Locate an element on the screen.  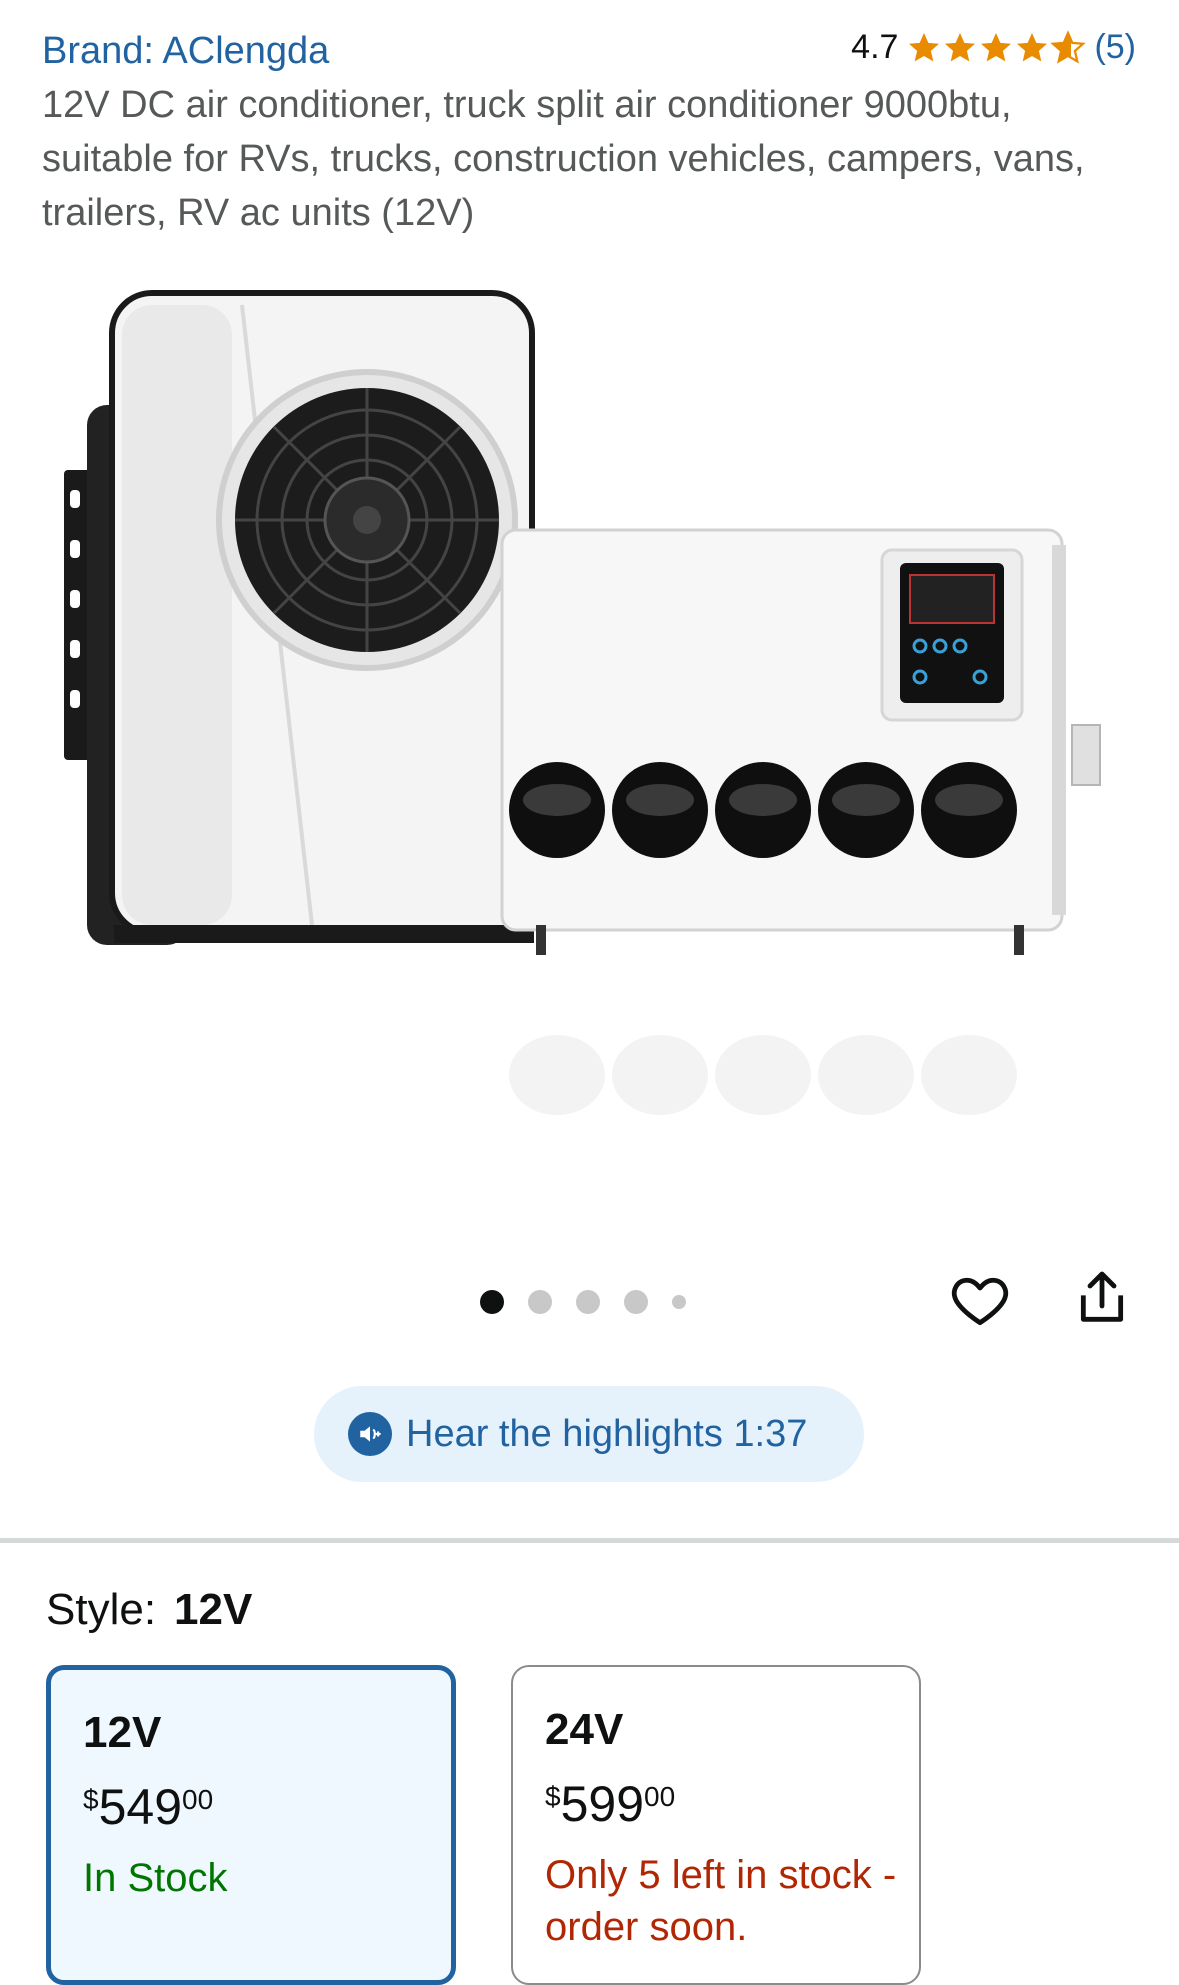
option-name: 12V is located at coordinates (122, 1732).